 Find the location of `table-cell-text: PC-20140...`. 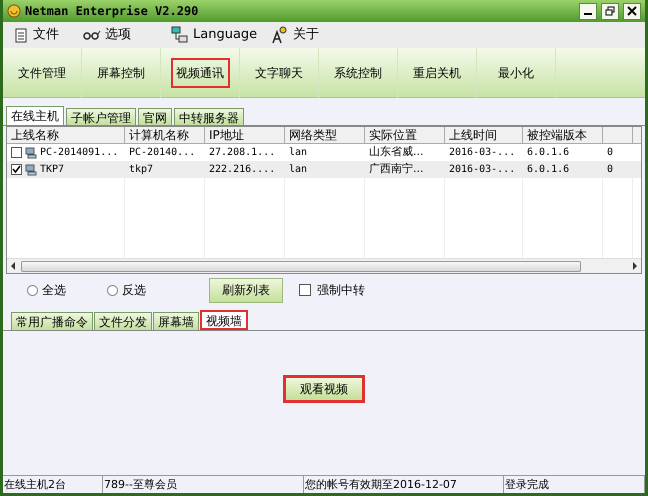

table-cell-text: PC-20140... is located at coordinates (162, 153).